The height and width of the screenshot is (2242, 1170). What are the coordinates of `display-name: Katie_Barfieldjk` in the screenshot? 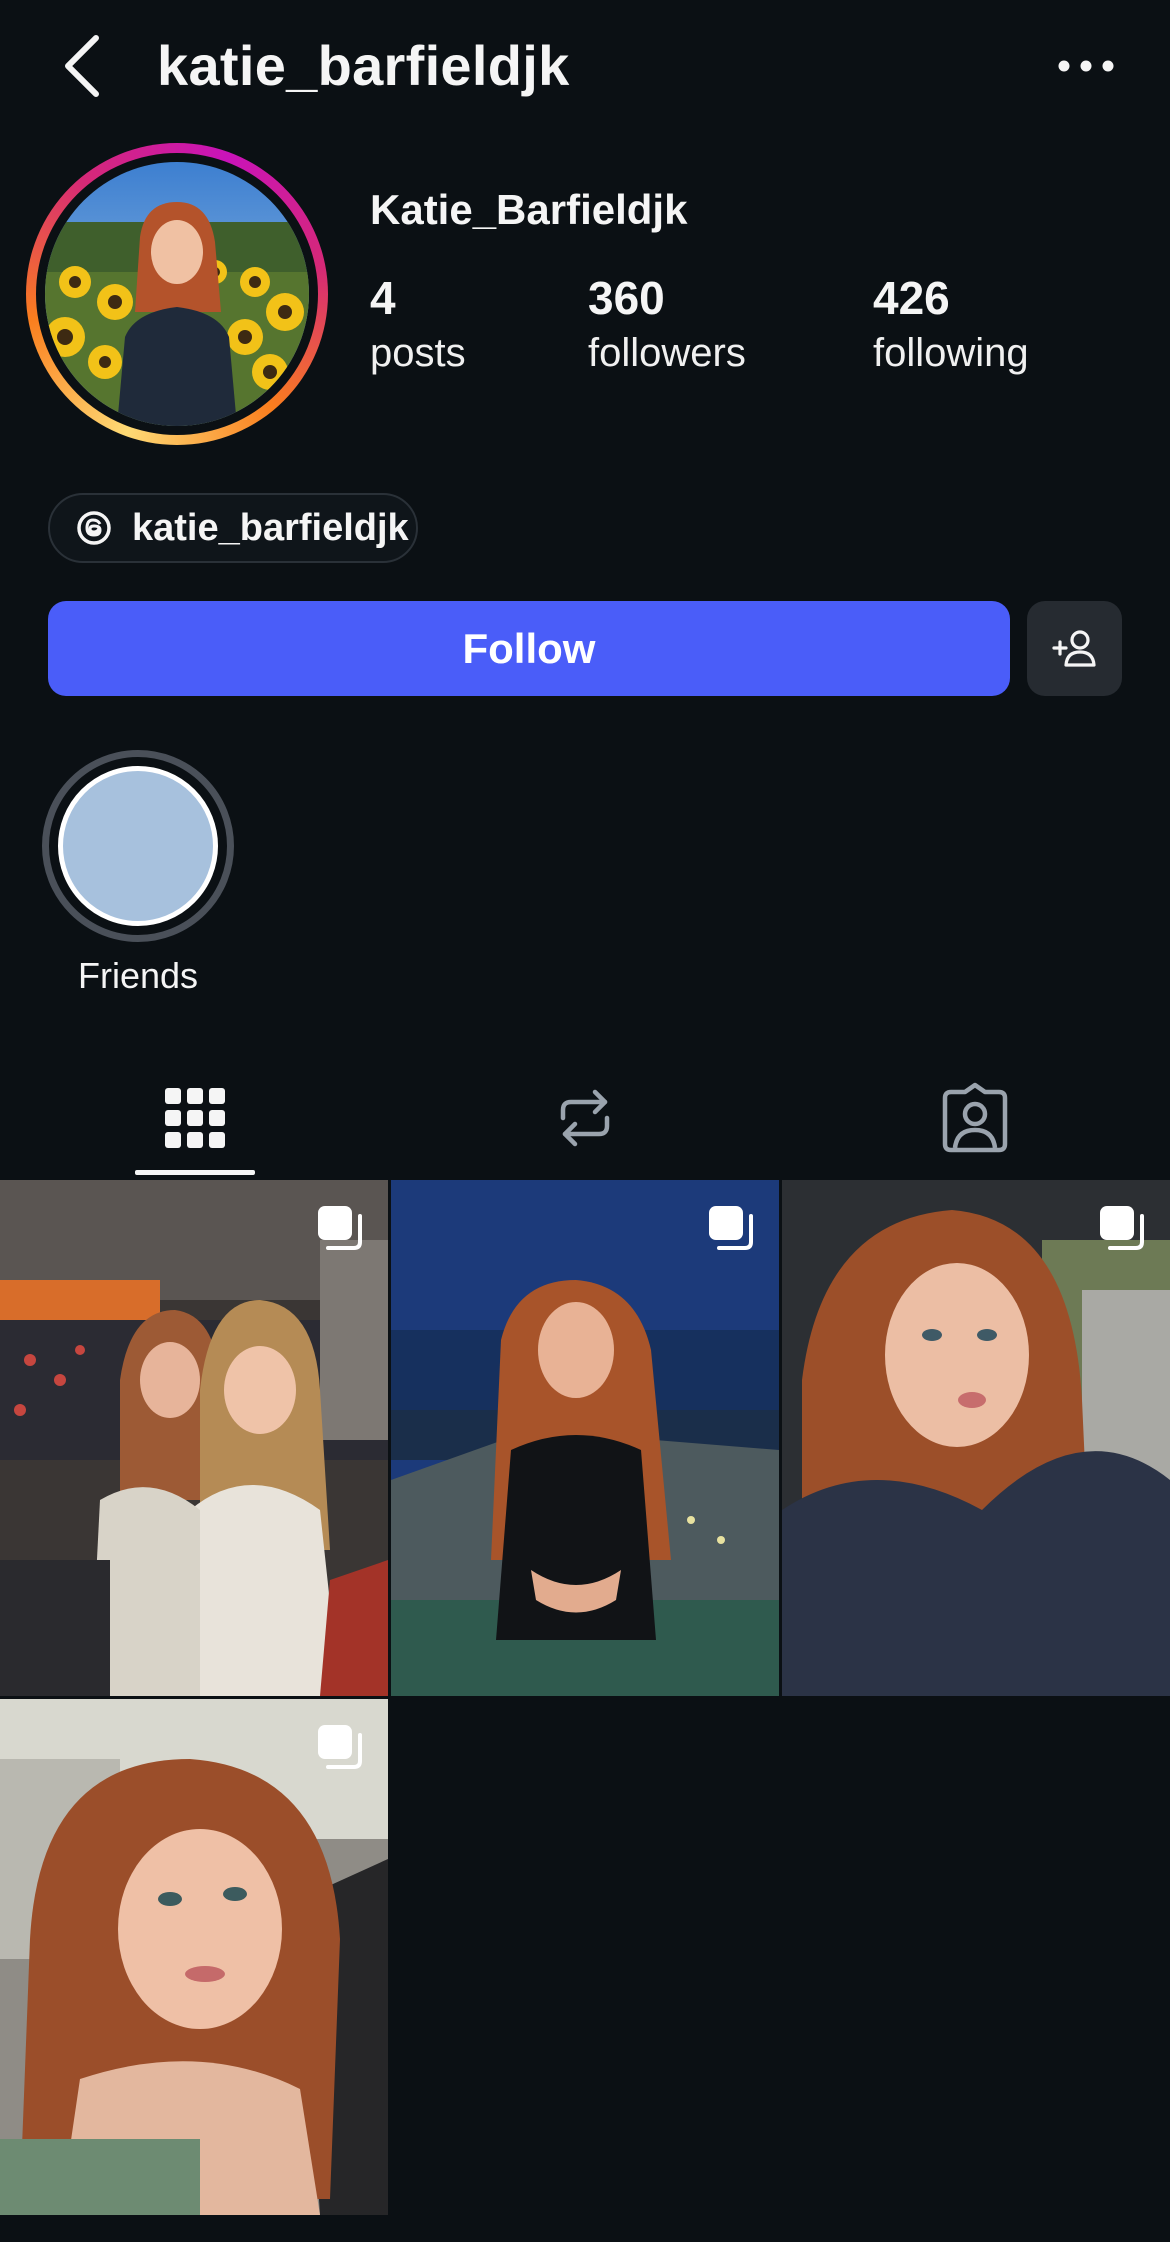 It's located at (529, 209).